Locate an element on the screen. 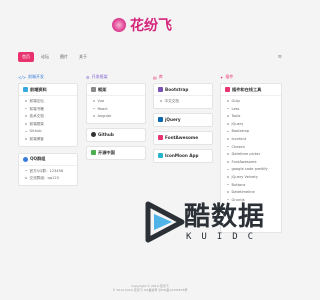  list-item: 前端博客 is located at coordinates (48, 140).